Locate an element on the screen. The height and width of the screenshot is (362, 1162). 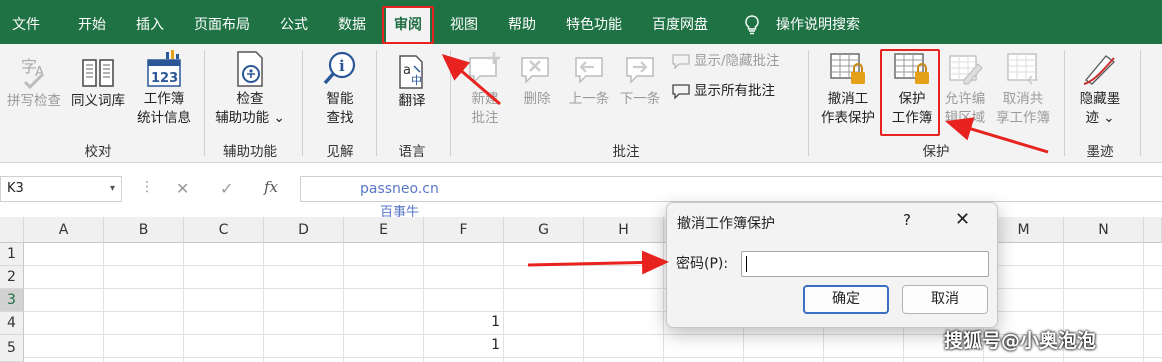
arrow-to-protect-workbook is located at coordinates (997, 135).